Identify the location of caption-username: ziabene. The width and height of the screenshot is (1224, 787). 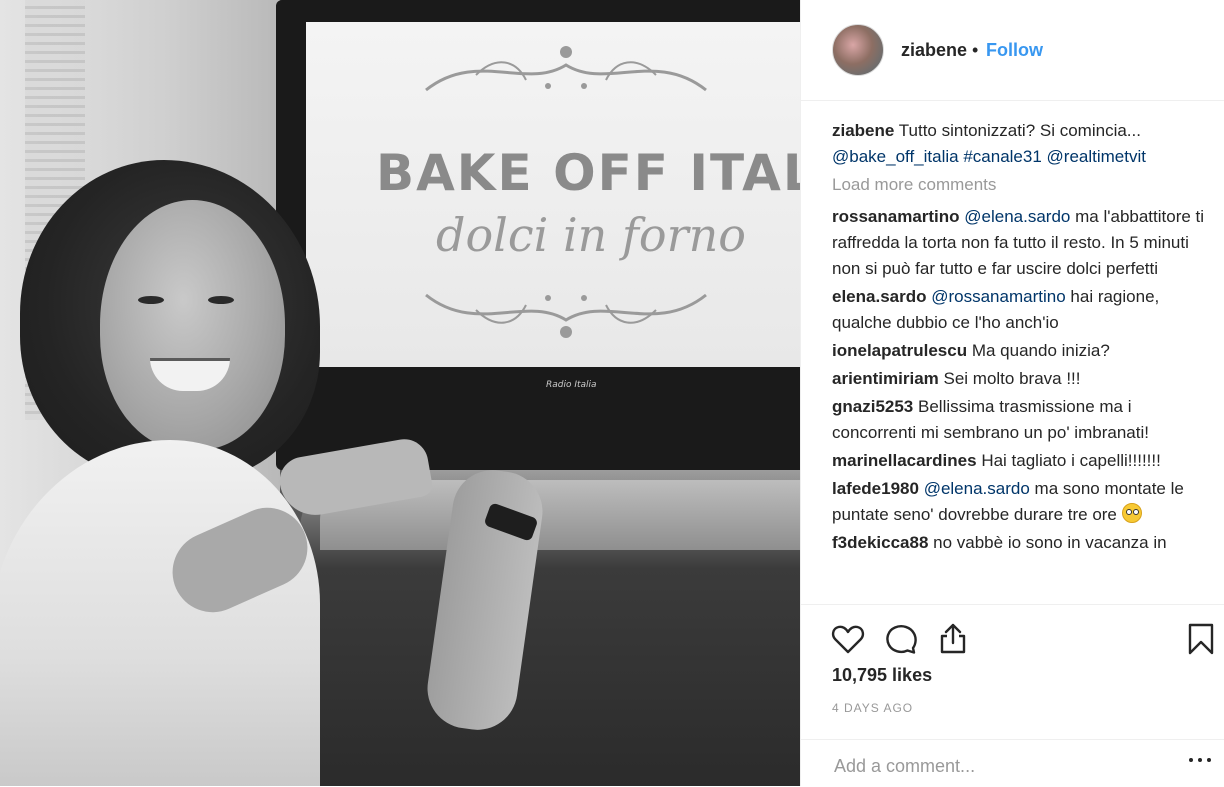
(863, 130).